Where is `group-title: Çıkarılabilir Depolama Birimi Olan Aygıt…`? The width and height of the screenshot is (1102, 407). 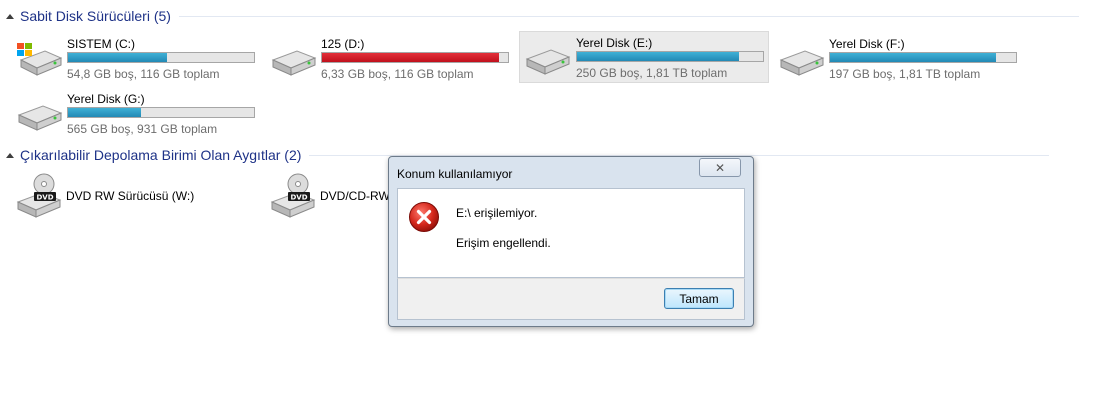 group-title: Çıkarılabilir Depolama Birimi Olan Aygıt… is located at coordinates (161, 155).